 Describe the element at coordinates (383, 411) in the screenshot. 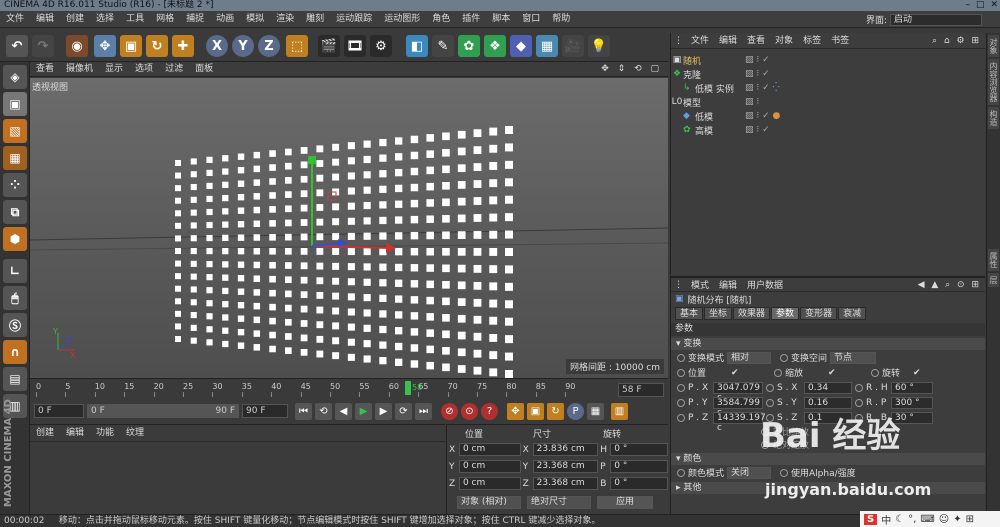

I see `next-frame-icon: ▶` at that location.